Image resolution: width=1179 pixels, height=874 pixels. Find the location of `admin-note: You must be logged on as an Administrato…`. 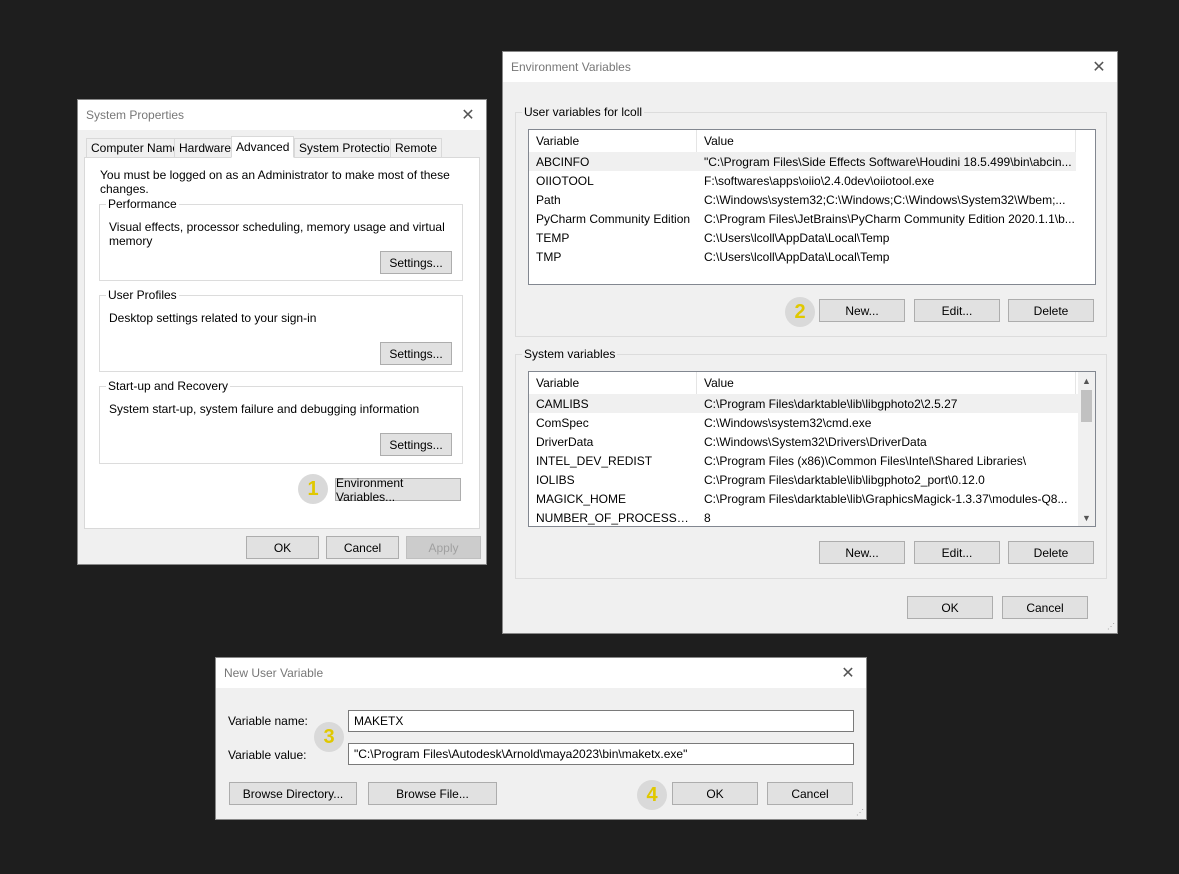

admin-note: You must be logged on as an Administrato… is located at coordinates (275, 182).